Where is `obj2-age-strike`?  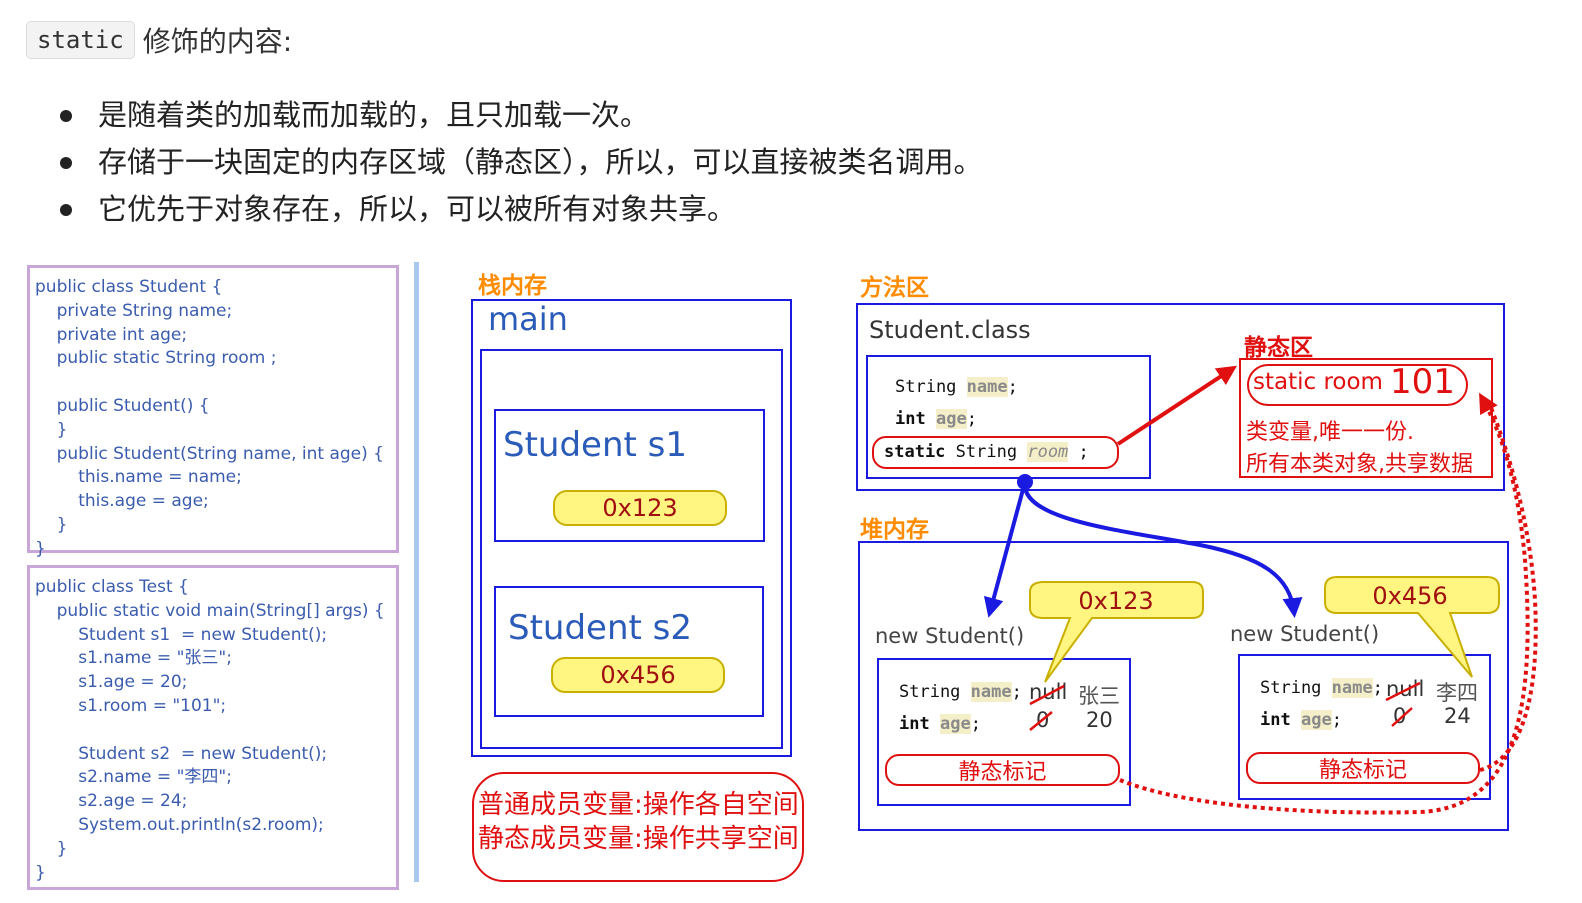 obj2-age-strike is located at coordinates (1402, 717).